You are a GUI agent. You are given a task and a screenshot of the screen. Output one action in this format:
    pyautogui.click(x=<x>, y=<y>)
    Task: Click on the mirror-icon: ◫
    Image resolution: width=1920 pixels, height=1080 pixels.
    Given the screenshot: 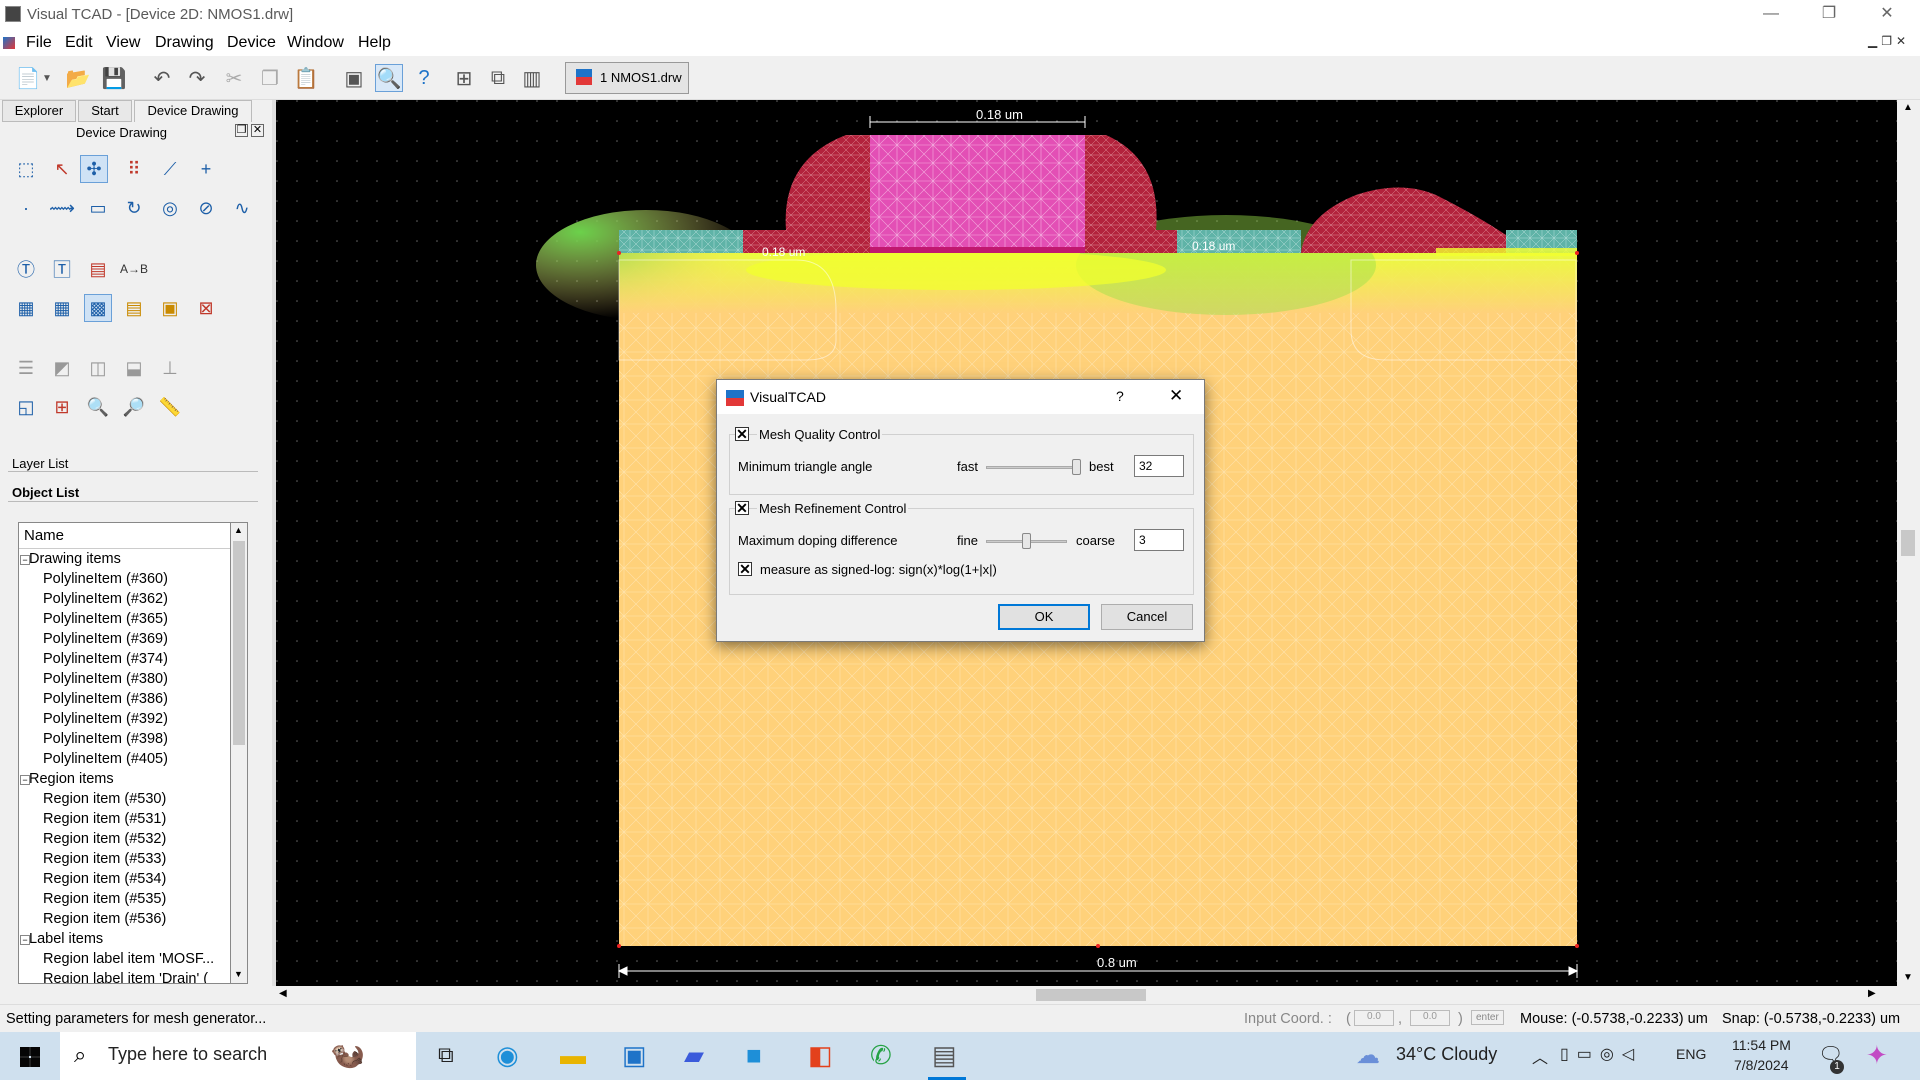 What is the action you would take?
    pyautogui.click(x=98, y=368)
    